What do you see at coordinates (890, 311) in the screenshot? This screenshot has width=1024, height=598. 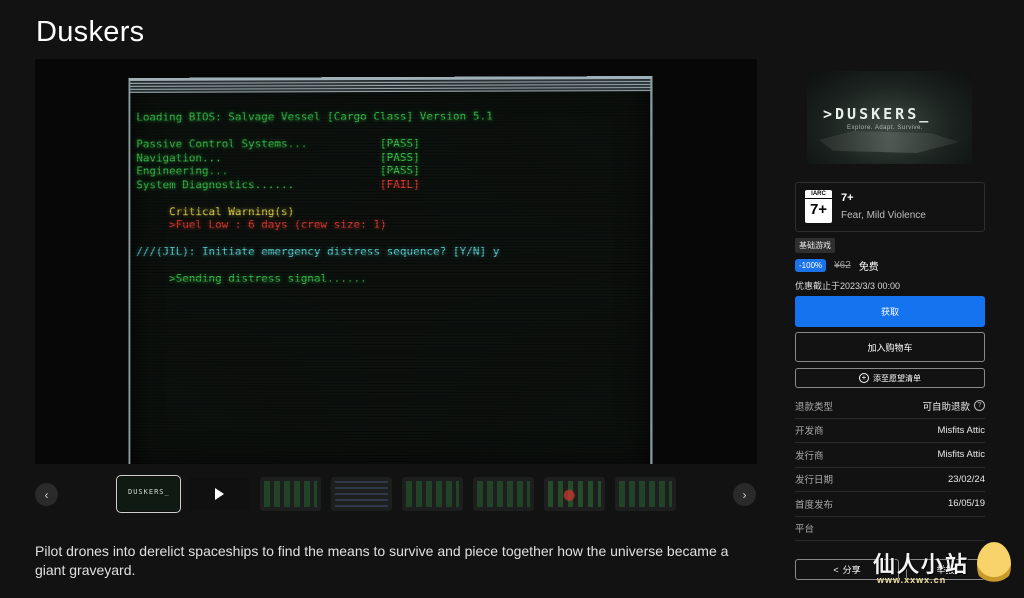 I see `get-button: 获取` at bounding box center [890, 311].